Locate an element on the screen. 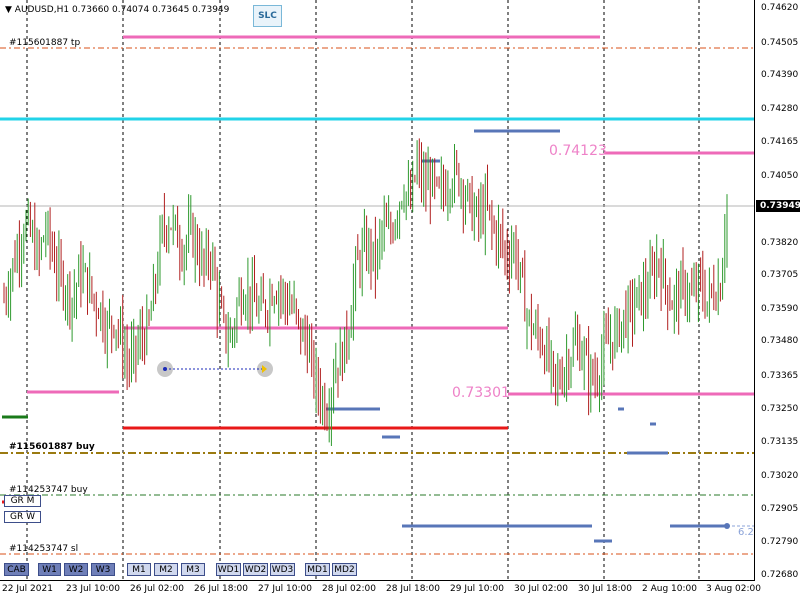  tf-button-cab: CAB is located at coordinates (16, 569).